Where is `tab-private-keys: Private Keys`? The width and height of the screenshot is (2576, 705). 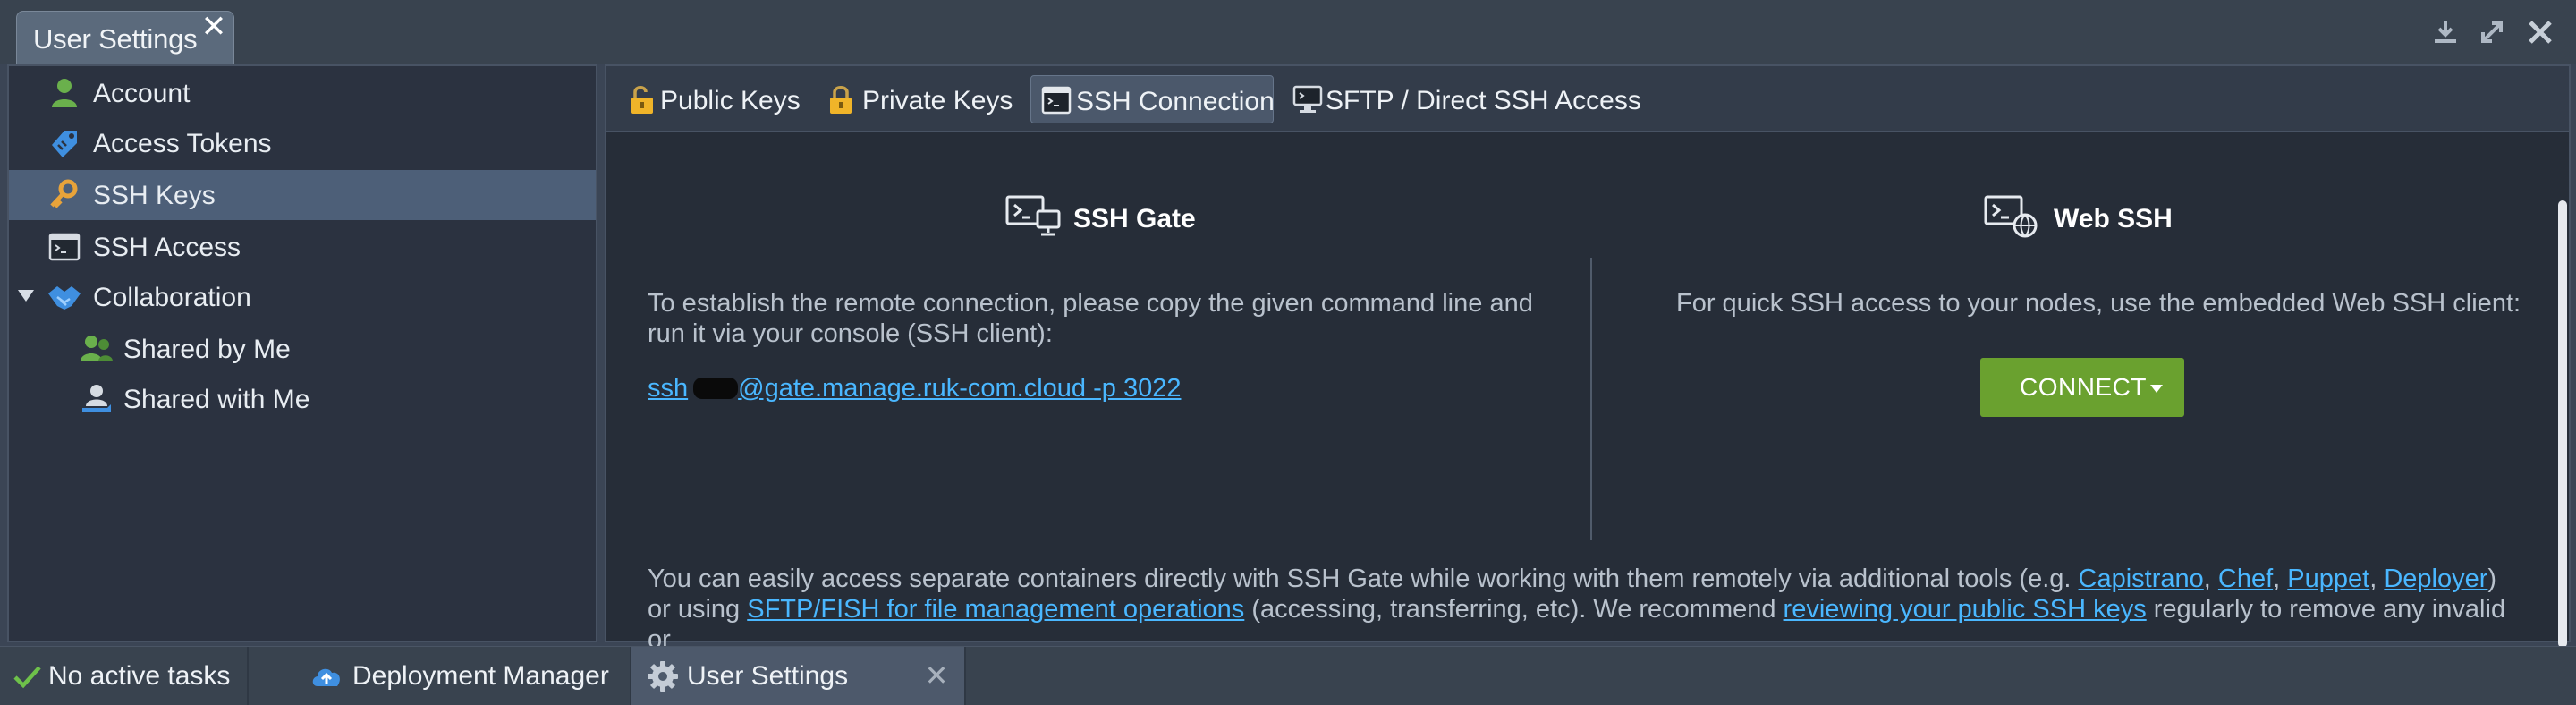 tab-private-keys: Private Keys is located at coordinates (921, 99).